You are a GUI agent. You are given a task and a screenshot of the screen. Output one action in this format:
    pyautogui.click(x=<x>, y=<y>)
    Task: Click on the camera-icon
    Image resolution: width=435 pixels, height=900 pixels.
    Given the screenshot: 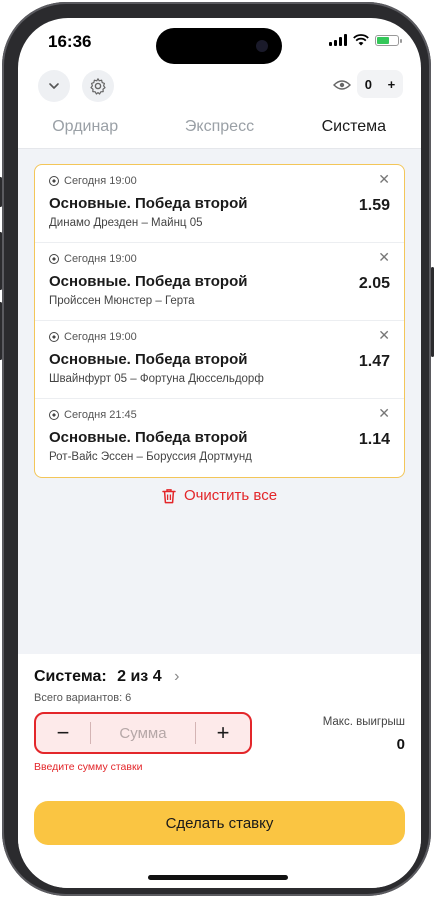 What is the action you would take?
    pyautogui.click(x=262, y=46)
    